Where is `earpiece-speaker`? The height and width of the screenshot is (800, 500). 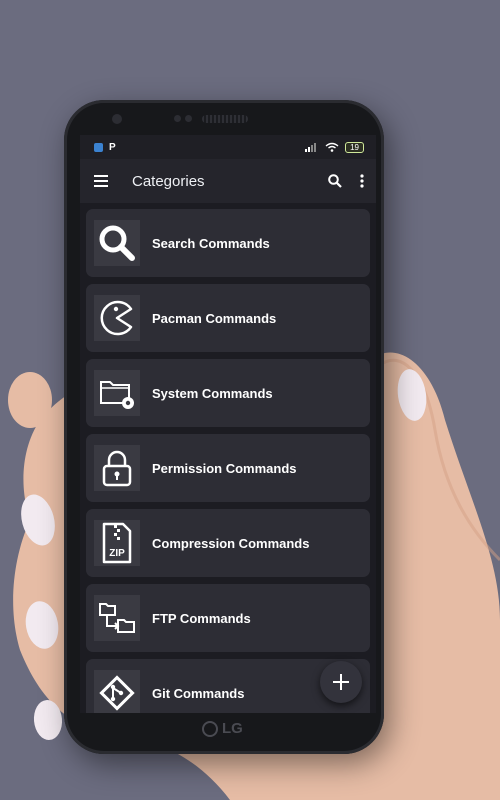
earpiece-speaker is located at coordinates (225, 119).